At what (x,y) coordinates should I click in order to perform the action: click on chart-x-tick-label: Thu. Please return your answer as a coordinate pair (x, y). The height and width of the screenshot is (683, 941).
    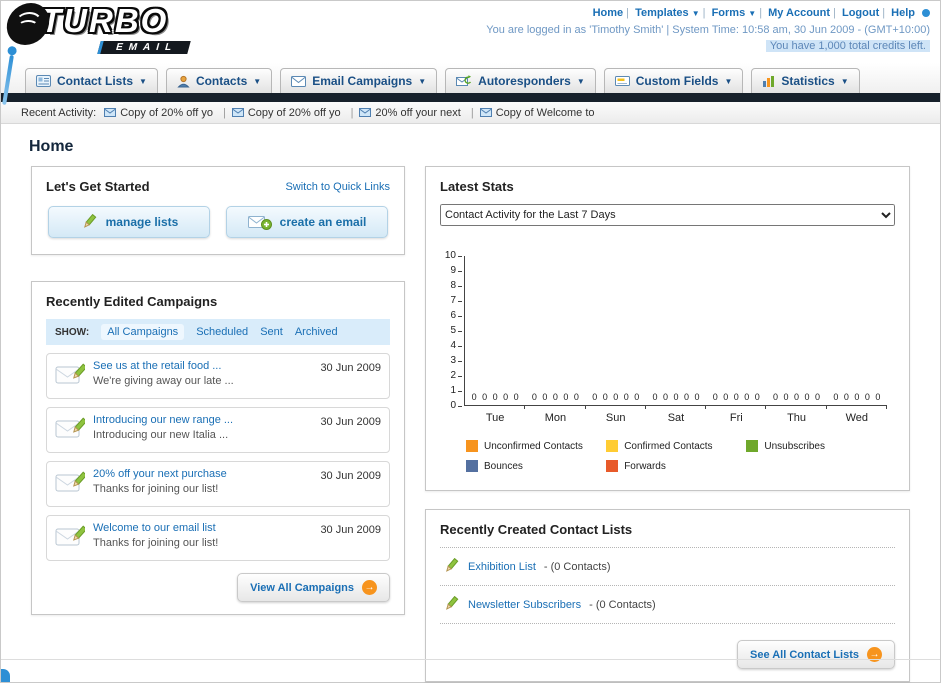
    Looking at the image, I should click on (797, 418).